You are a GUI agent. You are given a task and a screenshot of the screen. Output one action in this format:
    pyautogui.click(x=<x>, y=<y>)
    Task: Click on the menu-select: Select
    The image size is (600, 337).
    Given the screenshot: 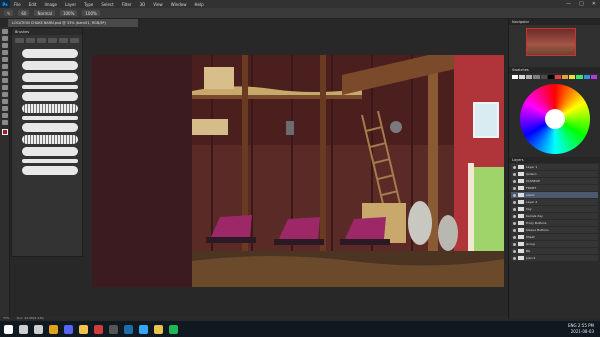 What is the action you would take?
    pyautogui.click(x=107, y=4)
    